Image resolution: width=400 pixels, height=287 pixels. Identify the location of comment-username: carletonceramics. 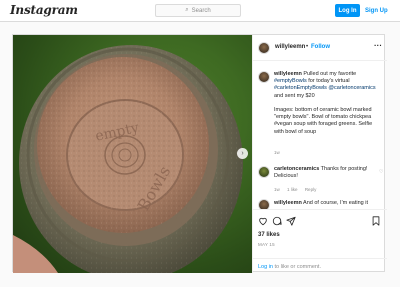
(296, 169).